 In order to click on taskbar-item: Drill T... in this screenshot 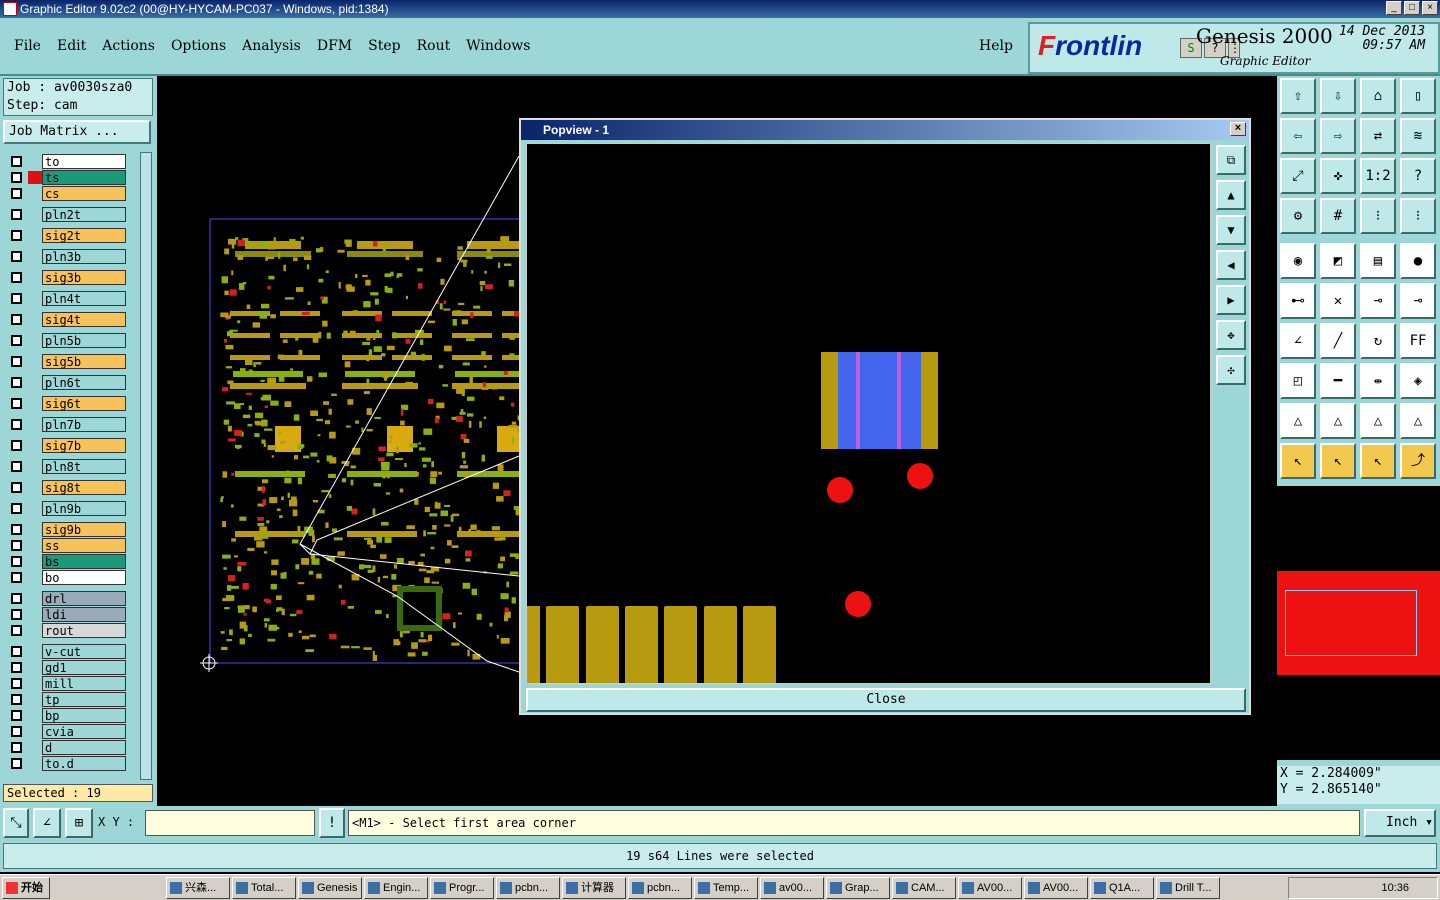, I will do `click(1188, 888)`.